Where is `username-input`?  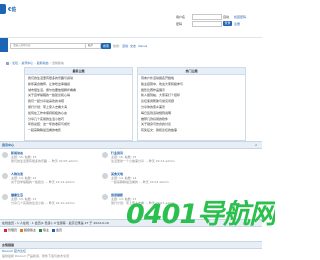 username-input is located at coordinates (207, 17).